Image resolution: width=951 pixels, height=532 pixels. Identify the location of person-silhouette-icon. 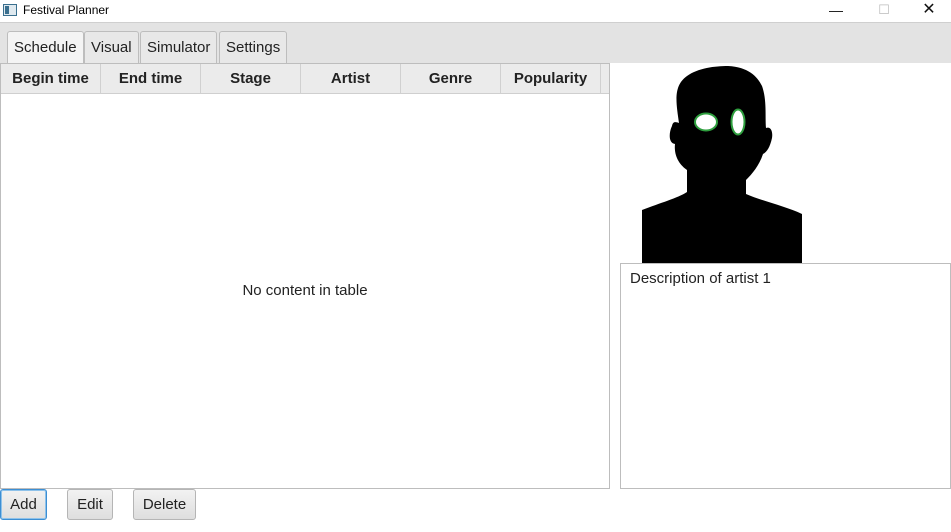
(722, 164).